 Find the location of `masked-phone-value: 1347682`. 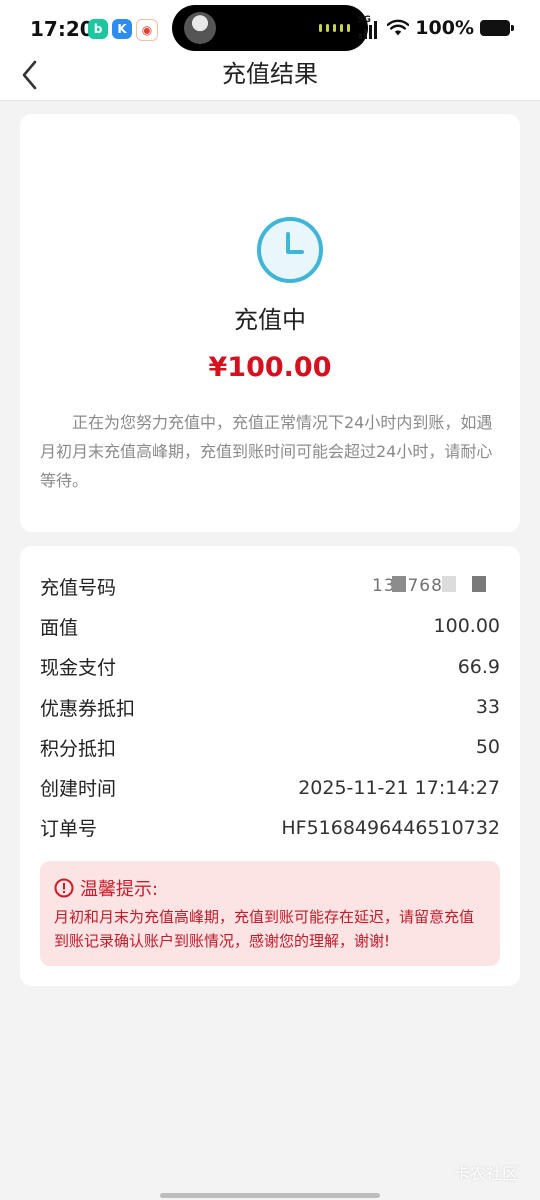

masked-phone-value: 1347682 is located at coordinates (436, 586).